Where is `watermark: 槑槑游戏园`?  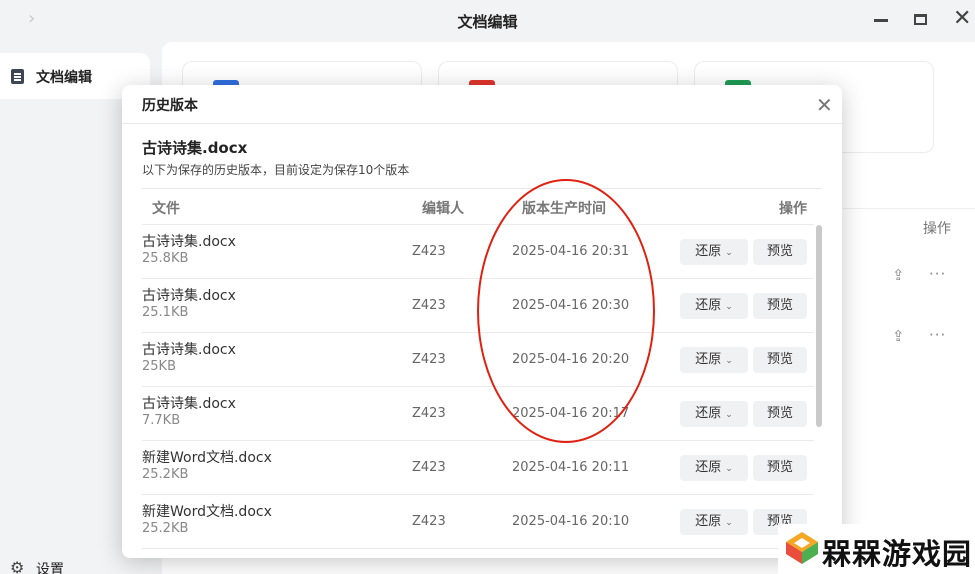
watermark: 槑槑游戏园 is located at coordinates (876, 549).